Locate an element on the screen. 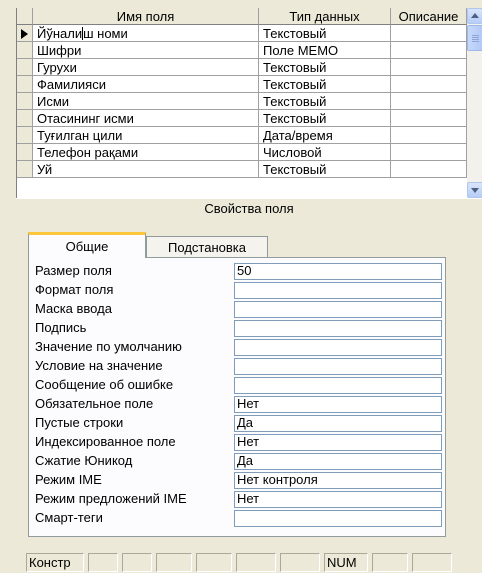  status-mode-text: Констр is located at coordinates (55, 562).